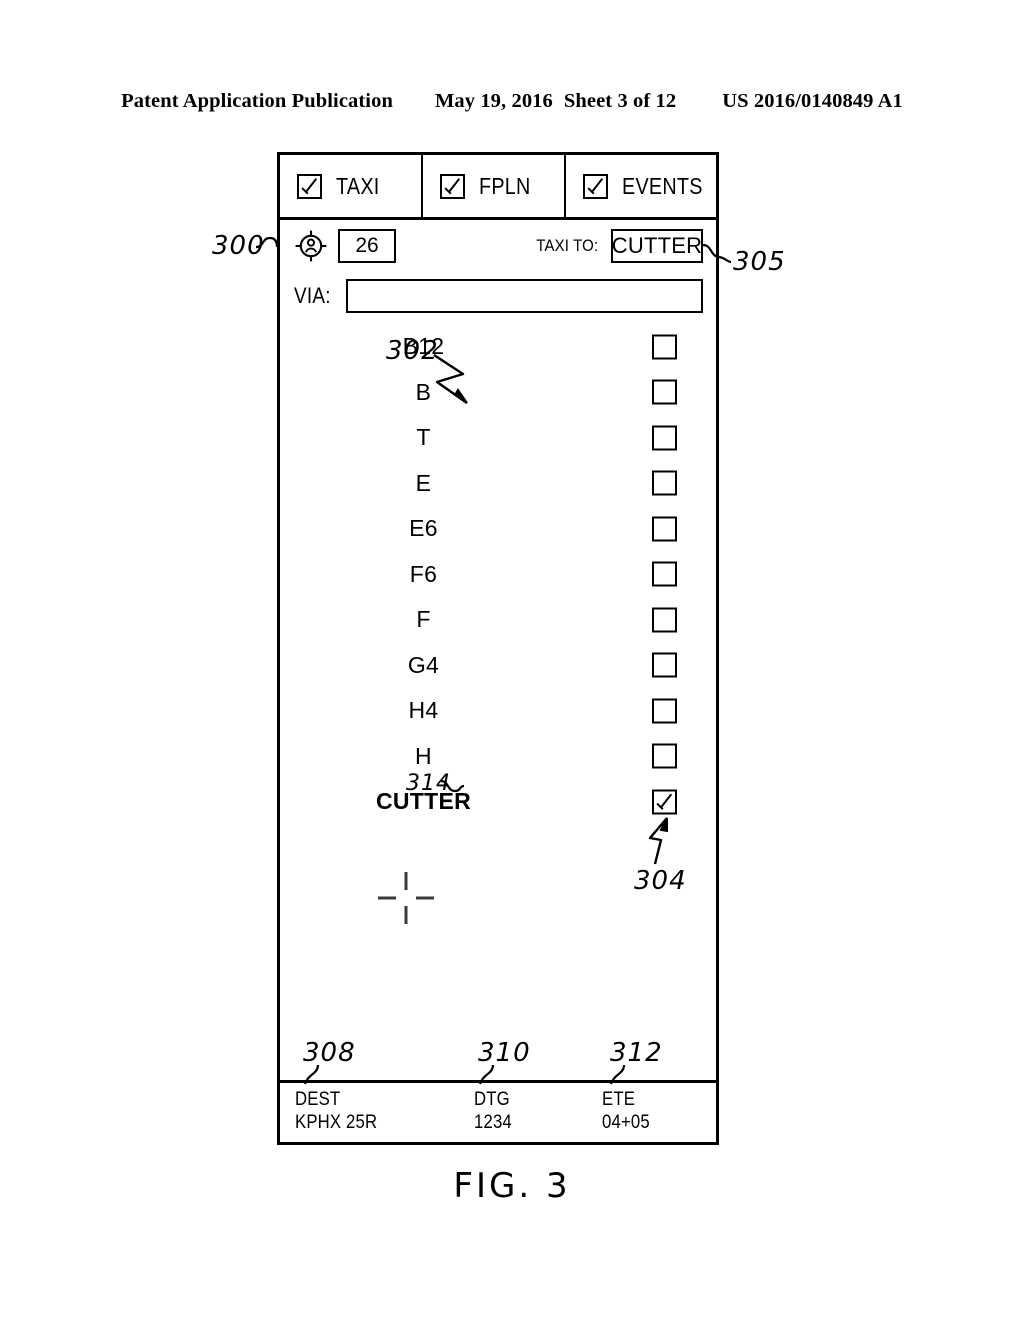 Image resolution: width=1024 pixels, height=1320 pixels. What do you see at coordinates (498, 666) in the screenshot?
I see `list-item: G4` at bounding box center [498, 666].